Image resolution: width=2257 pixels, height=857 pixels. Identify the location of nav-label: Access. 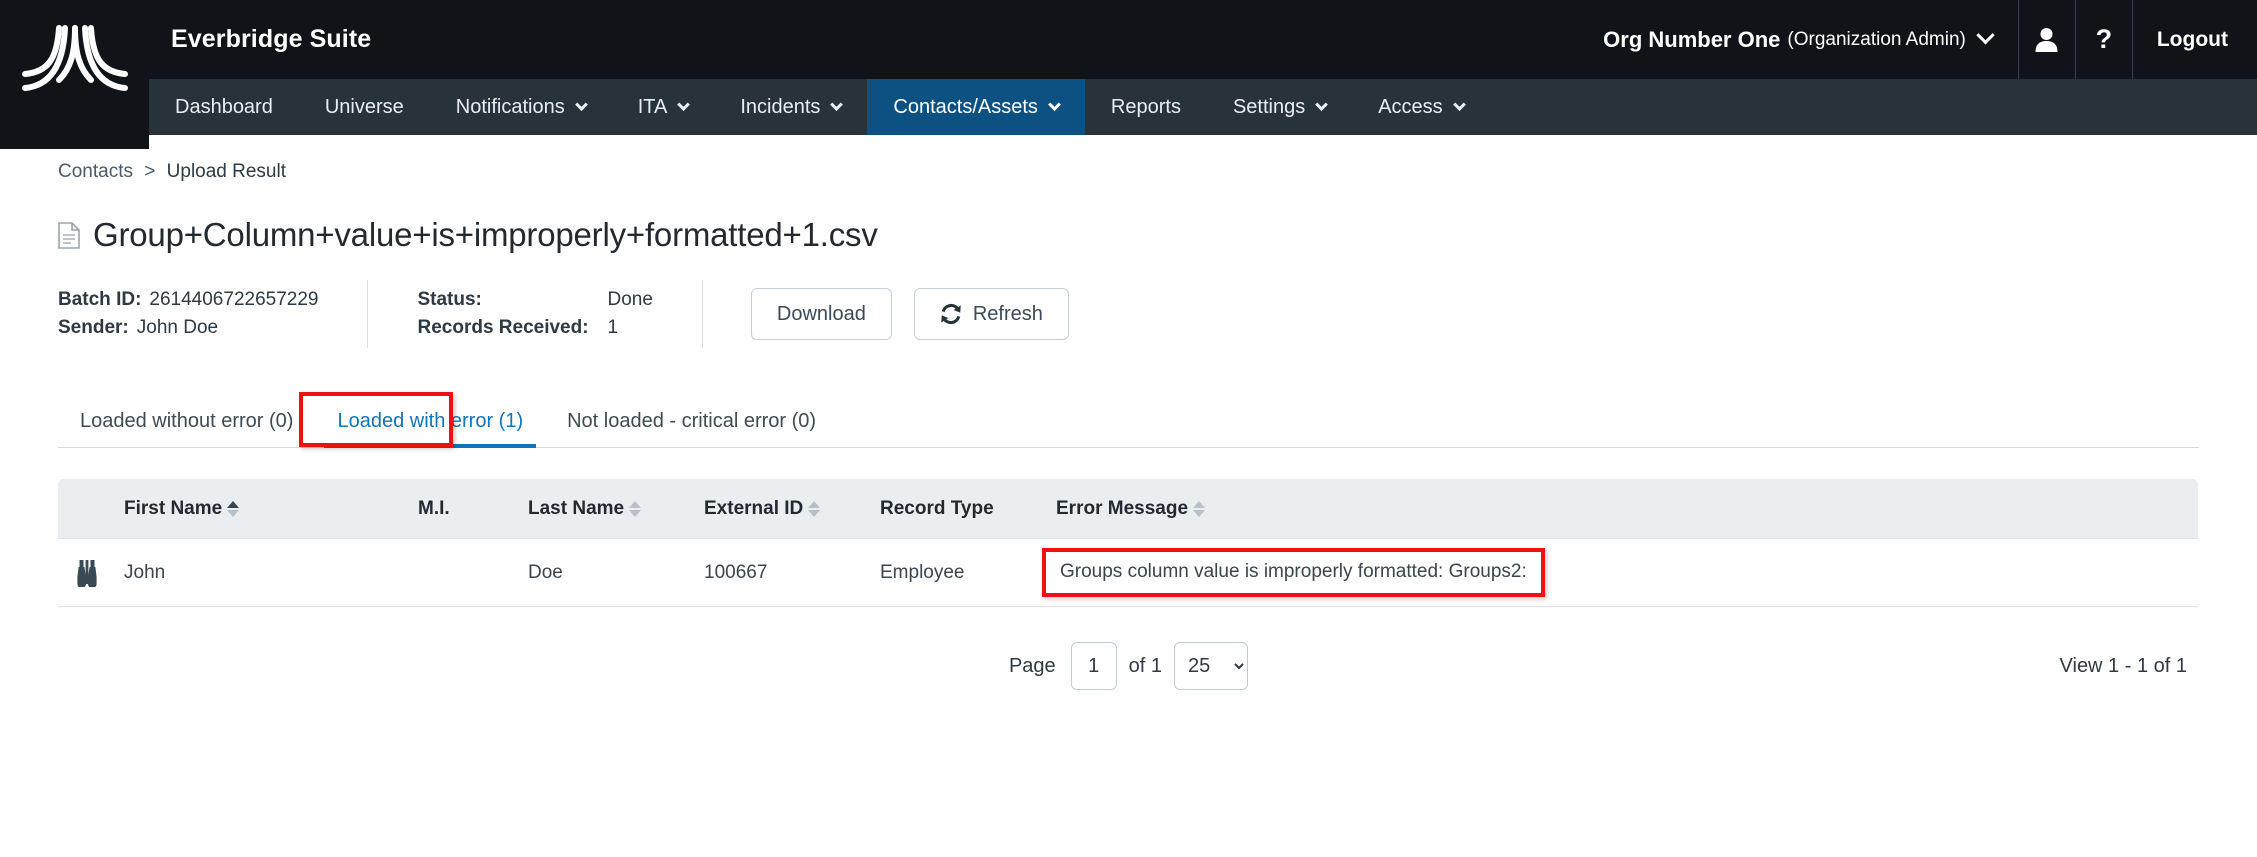
(1410, 106).